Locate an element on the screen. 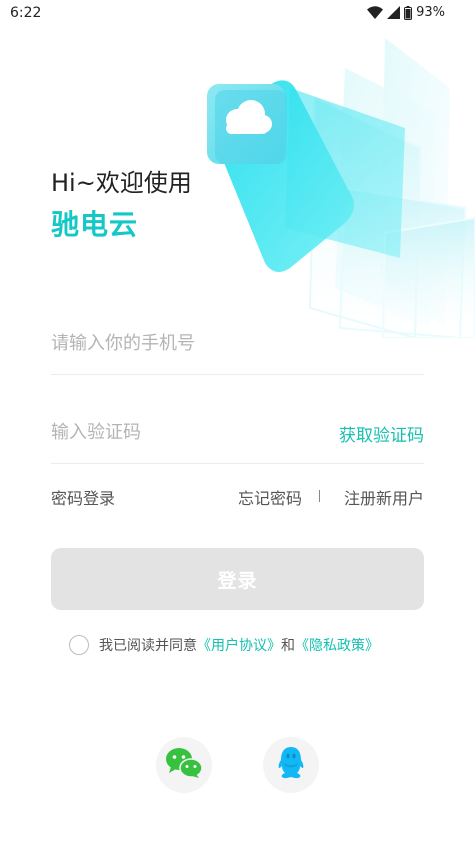 The height and width of the screenshot is (844, 475). privacy-policy-link: 《隐私政策》 is located at coordinates (337, 645).